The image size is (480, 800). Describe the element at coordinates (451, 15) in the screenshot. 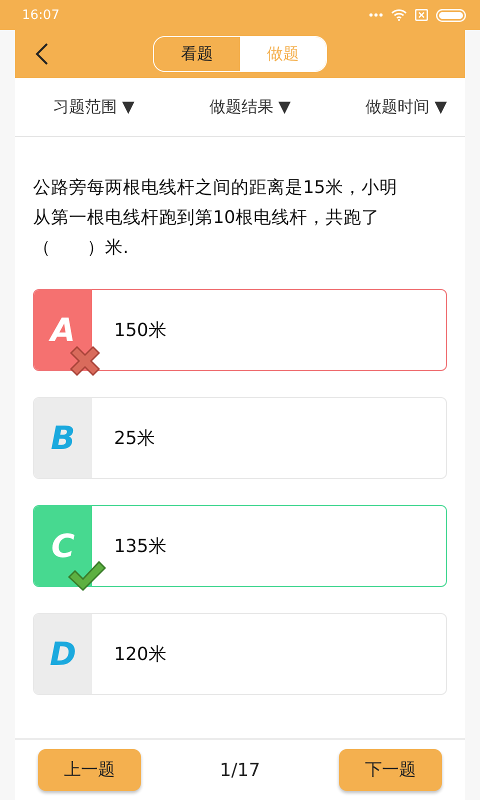

I see `battery-icon` at that location.